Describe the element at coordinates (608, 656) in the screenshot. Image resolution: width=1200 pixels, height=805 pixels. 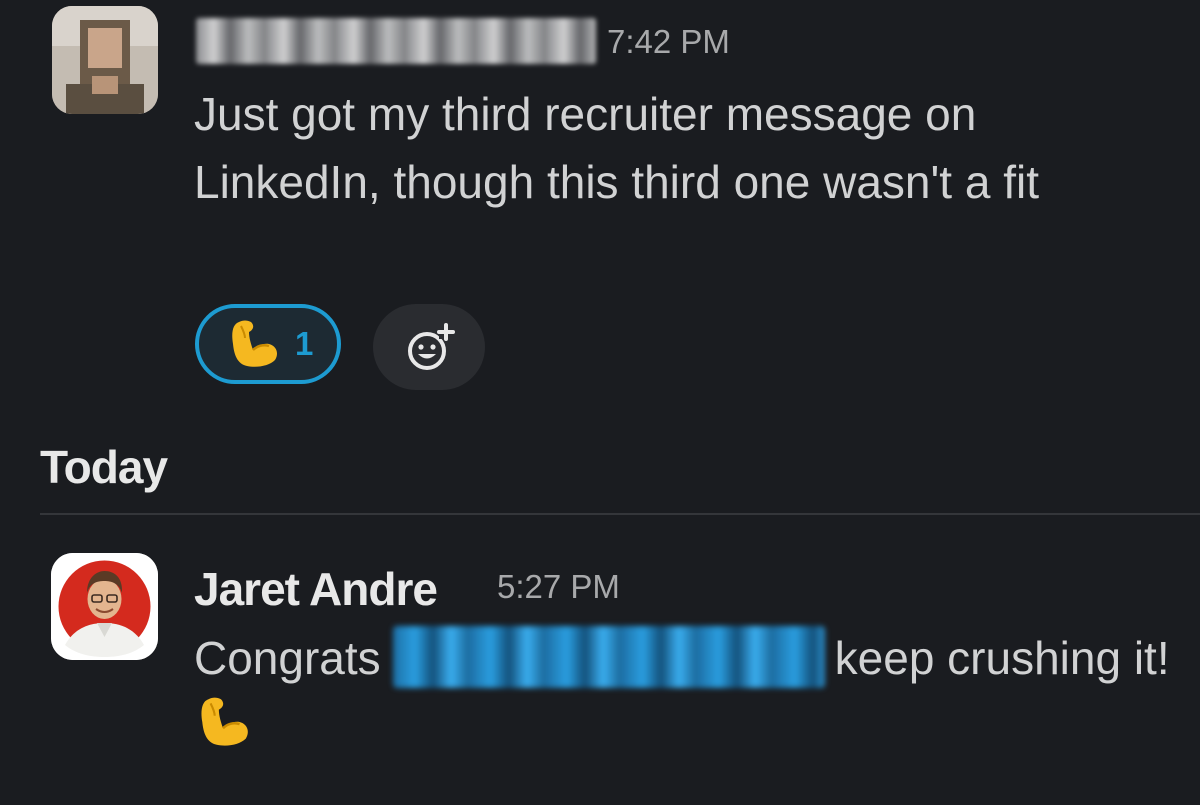
I see `user-mention-redacted` at that location.